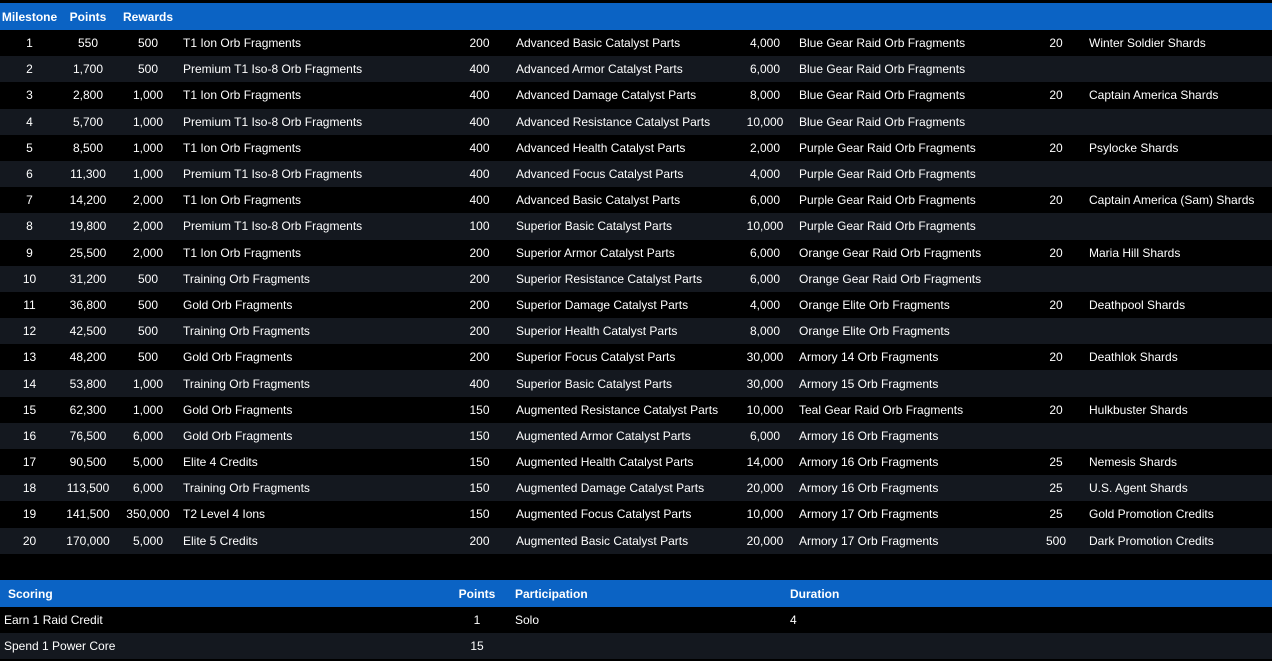 This screenshot has height=661, width=1280. Describe the element at coordinates (29, 121) in the screenshot. I see `milestone-cell: 4` at that location.